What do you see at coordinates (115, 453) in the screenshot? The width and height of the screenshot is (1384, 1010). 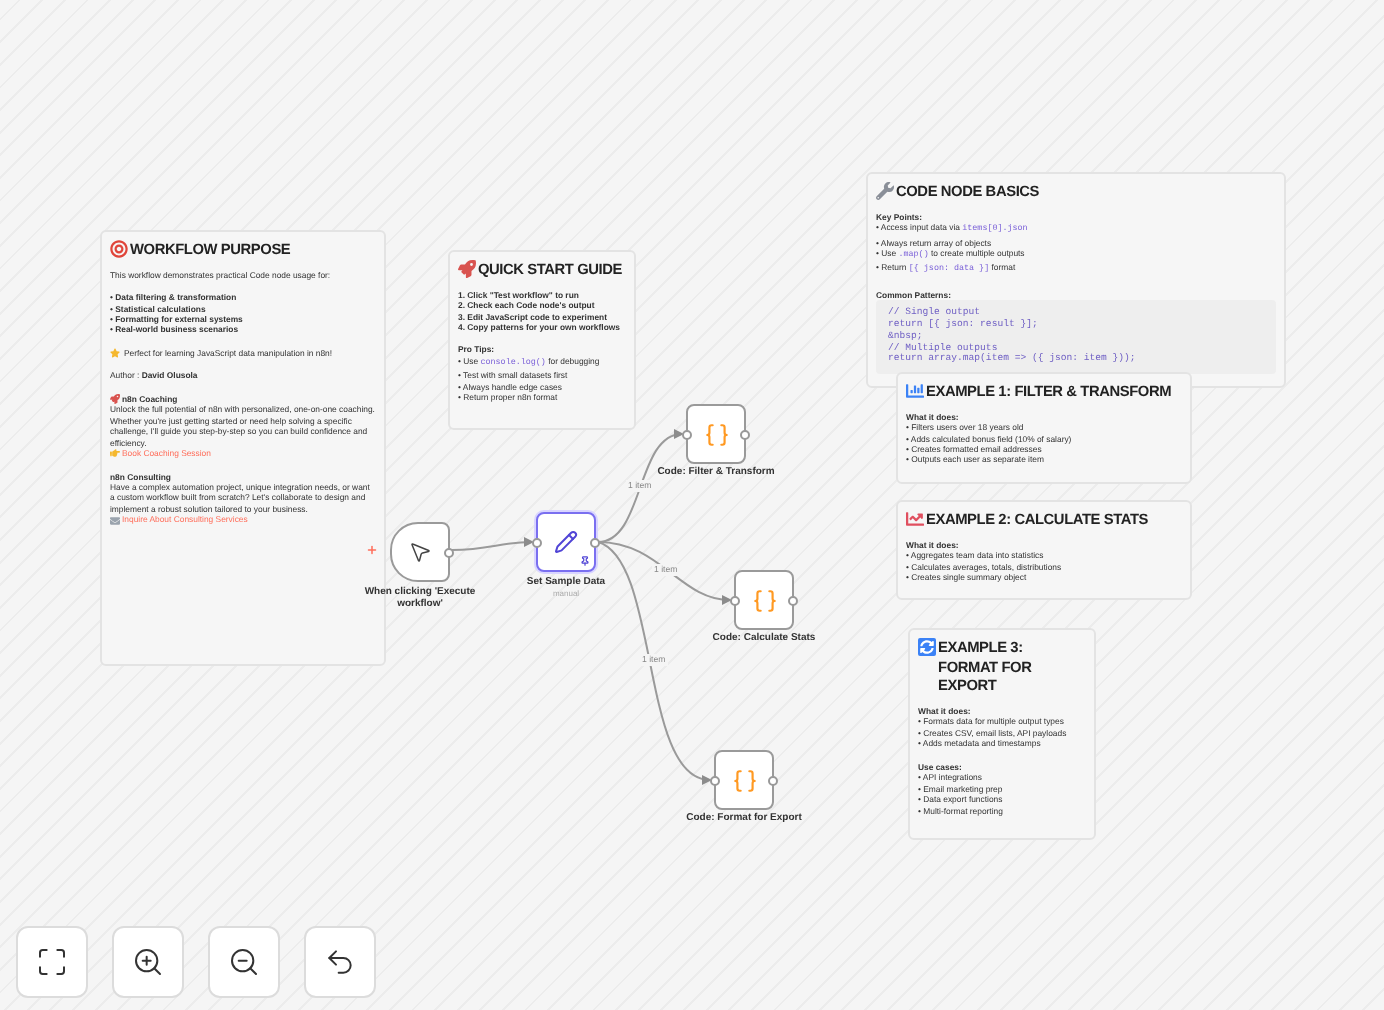 I see `pointing-hand-icon` at bounding box center [115, 453].